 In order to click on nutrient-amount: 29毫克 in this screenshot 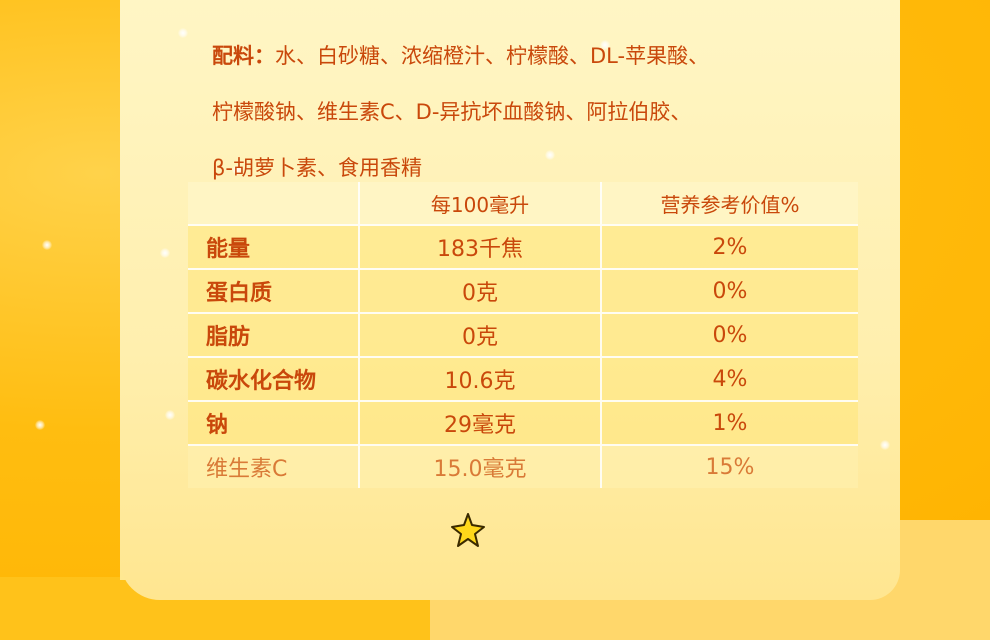, I will do `click(481, 423)`.